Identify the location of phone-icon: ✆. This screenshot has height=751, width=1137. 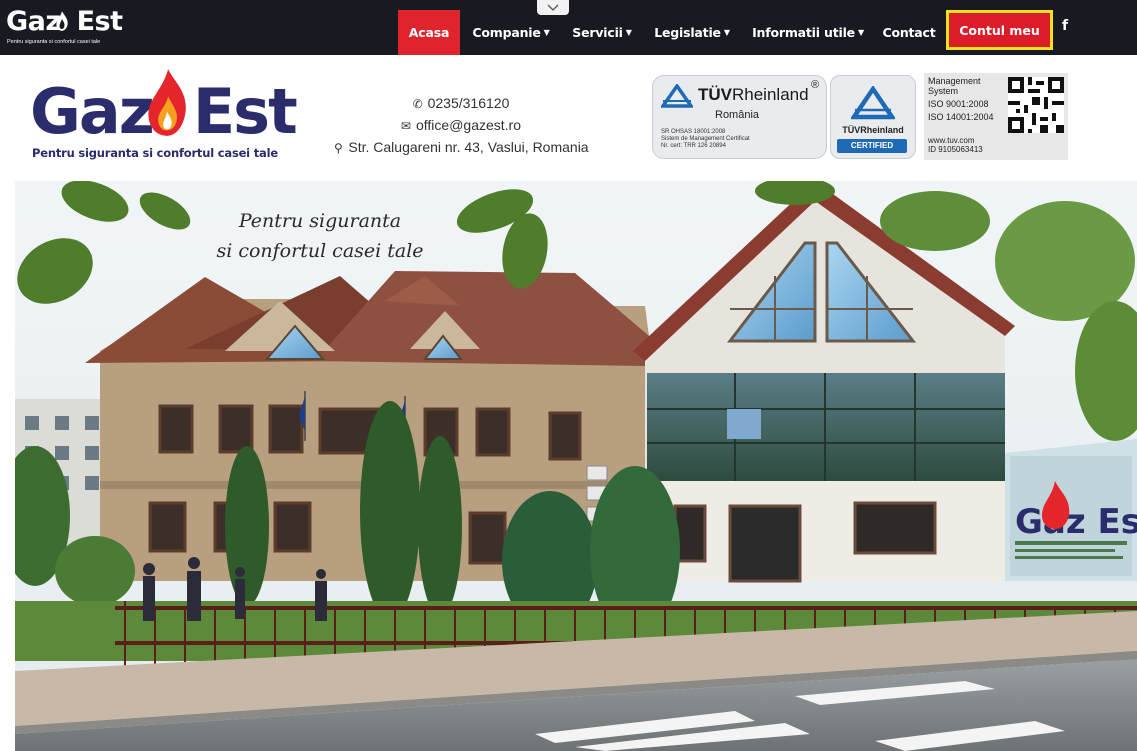
(417, 104).